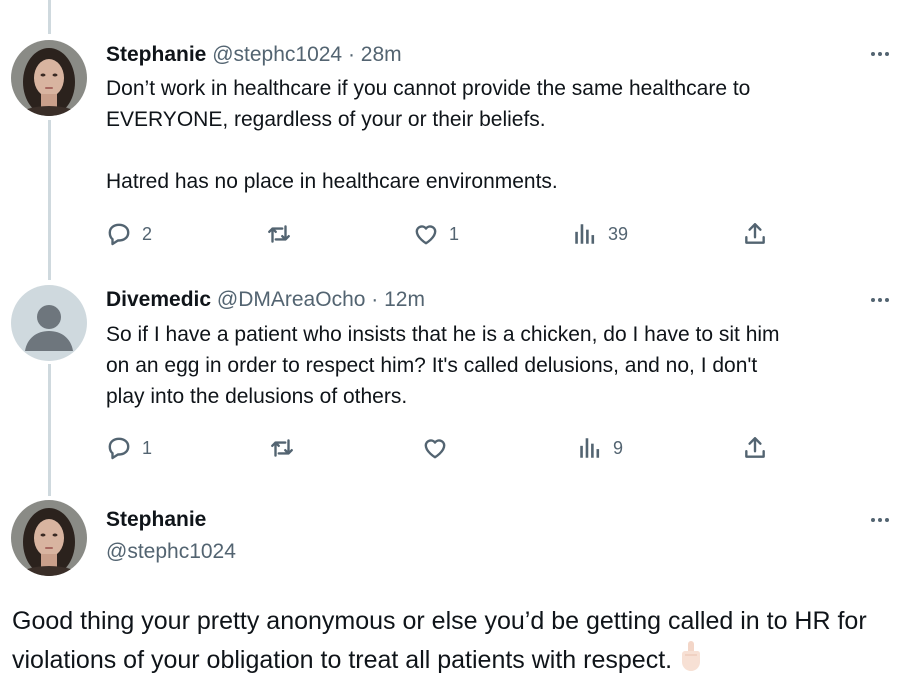 This screenshot has height=689, width=907. I want to click on focused-tweet-header: Stephanie, so click(156, 520).